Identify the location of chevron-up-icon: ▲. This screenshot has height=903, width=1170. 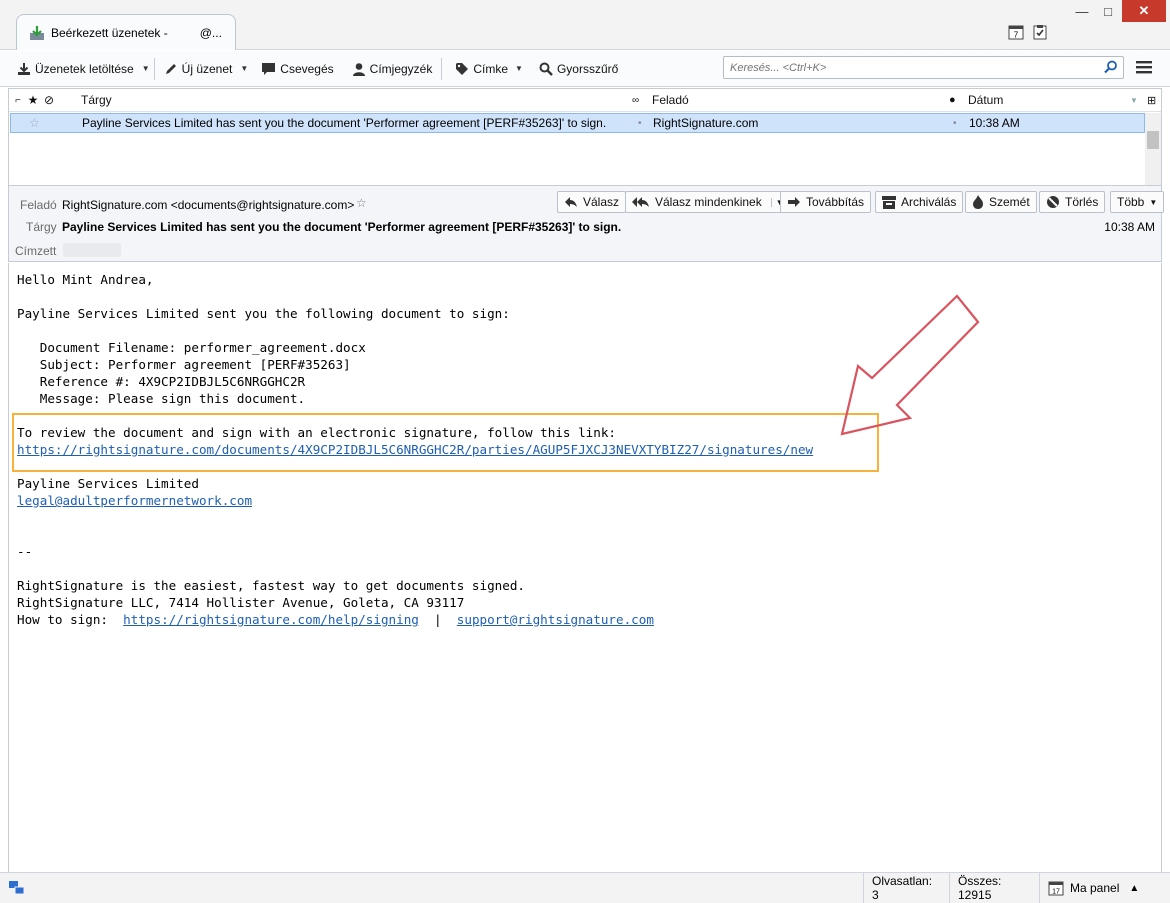
(1134, 888).